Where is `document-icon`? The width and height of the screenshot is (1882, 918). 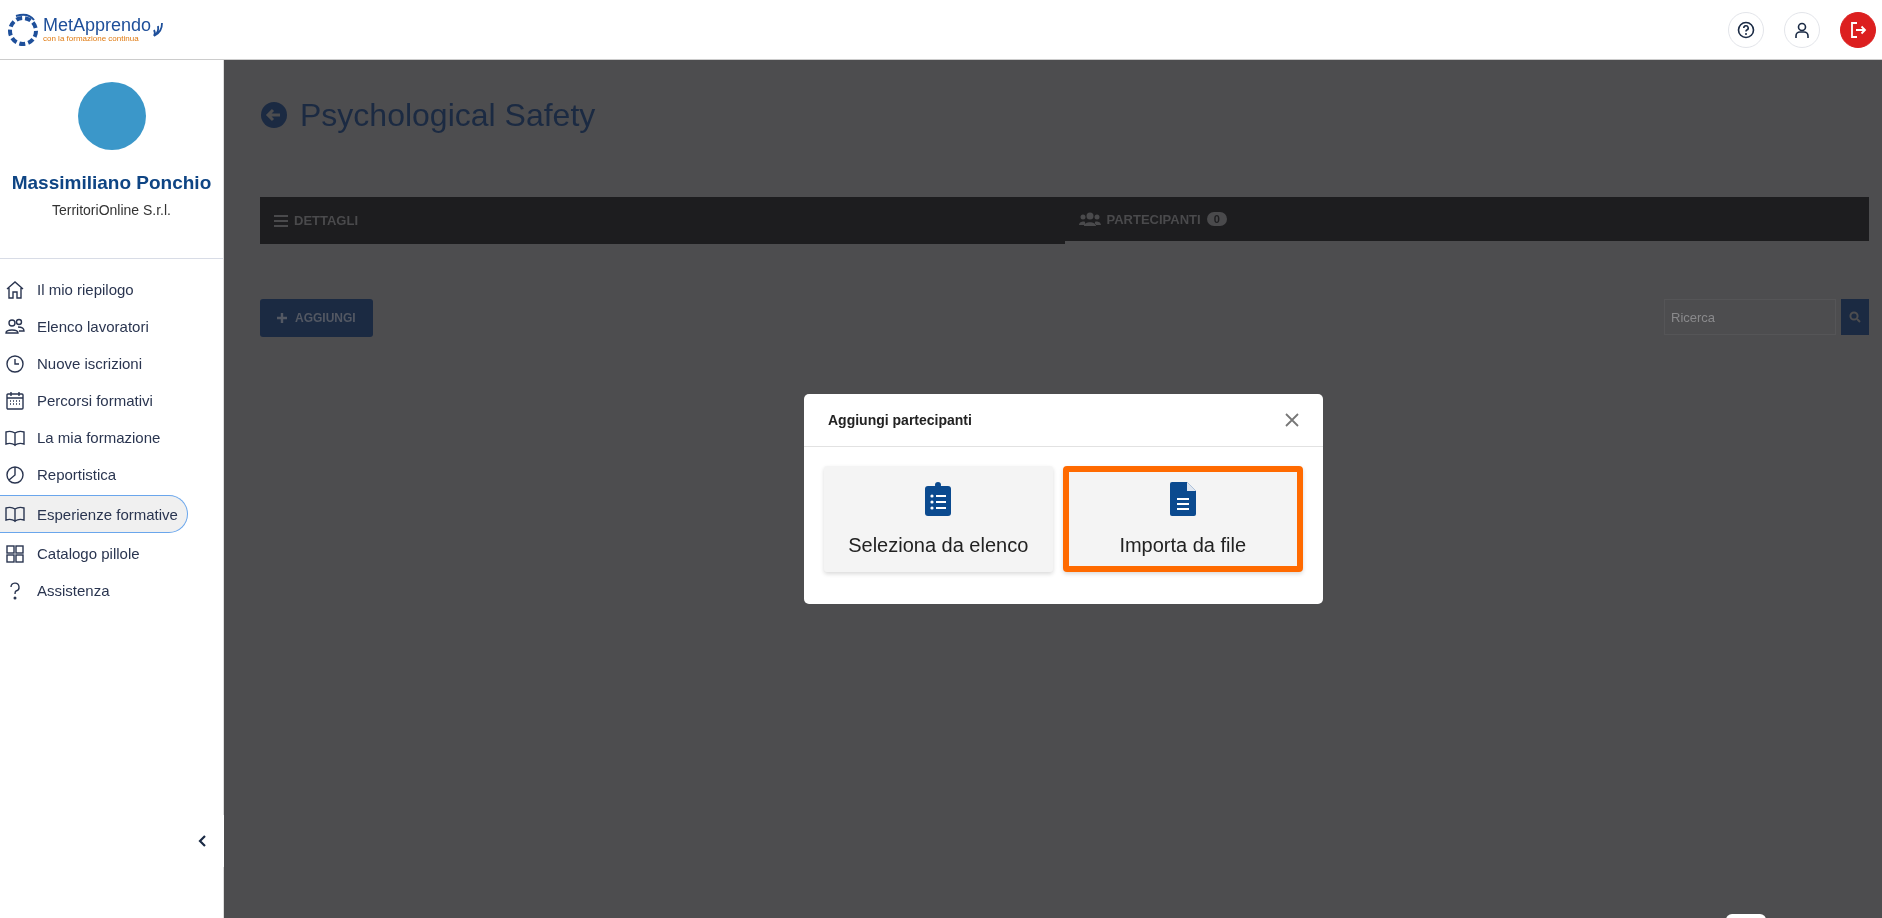 document-icon is located at coordinates (1182, 498).